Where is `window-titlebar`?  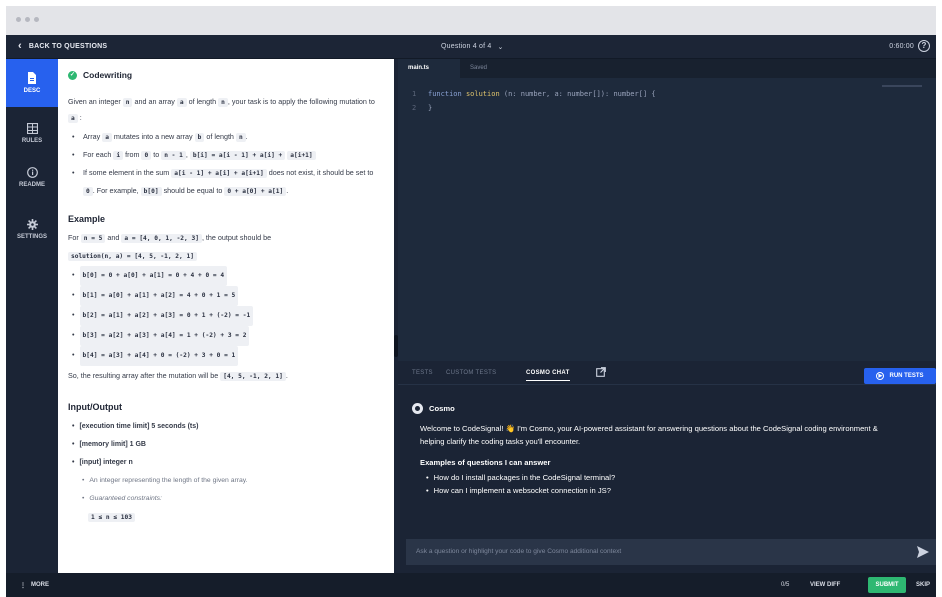 window-titlebar is located at coordinates (471, 20).